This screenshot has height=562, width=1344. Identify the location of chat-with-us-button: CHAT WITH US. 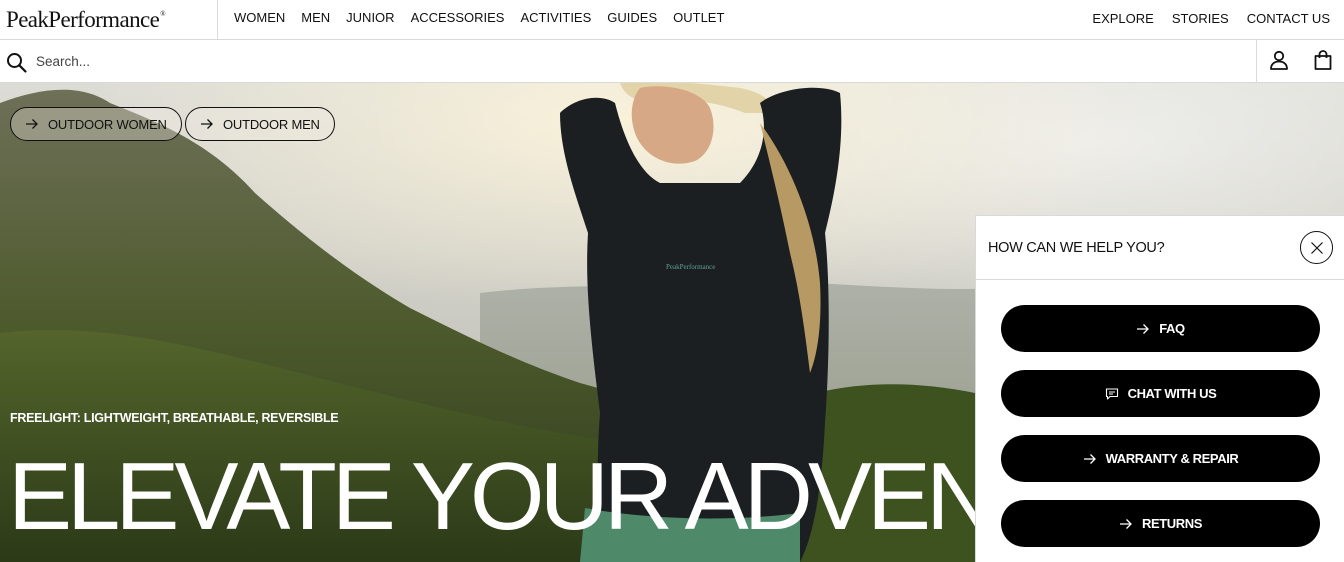
(1160, 393).